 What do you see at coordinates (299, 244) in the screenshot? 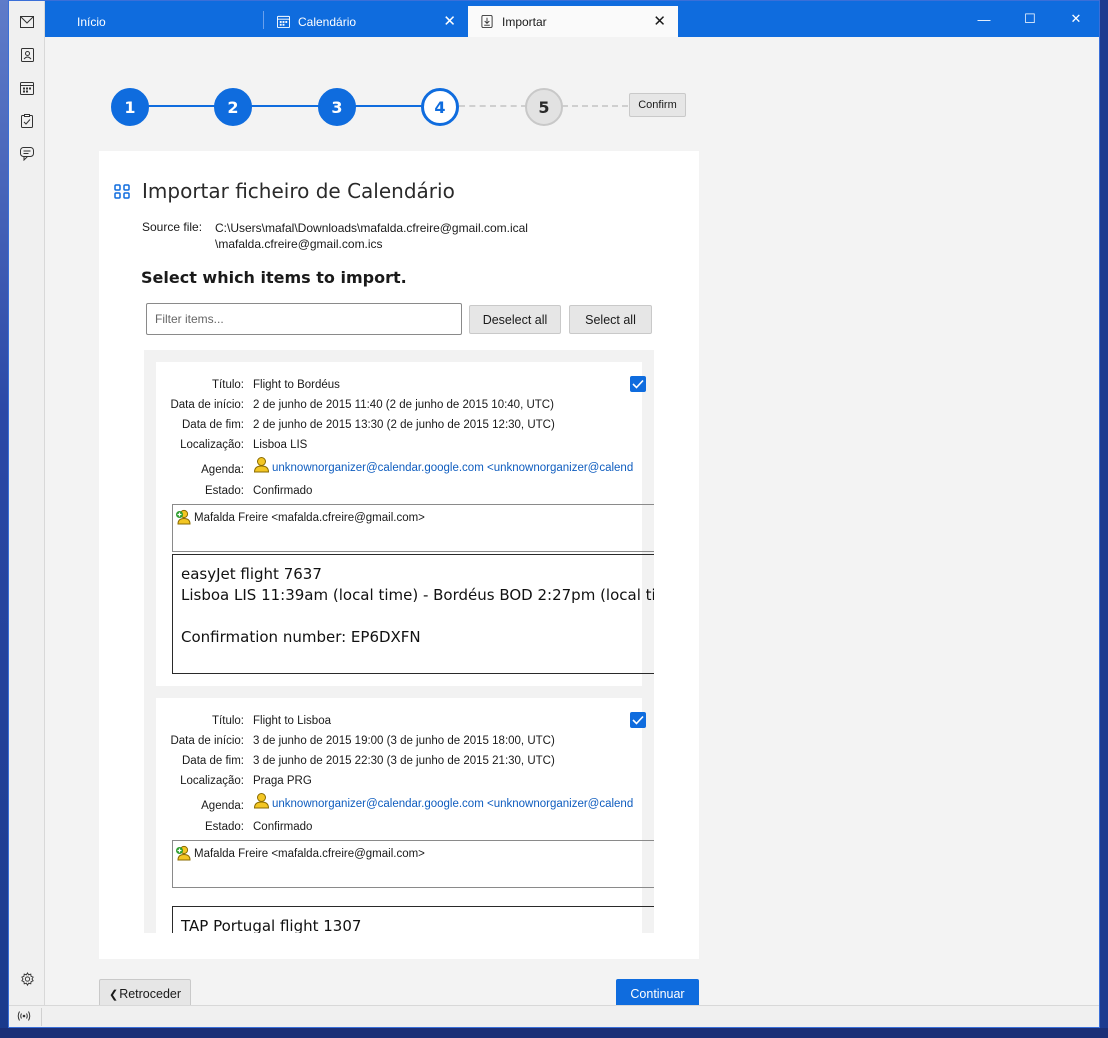
I see `source-file-line: \mafalda.cfreire@gmail.com.ics` at bounding box center [299, 244].